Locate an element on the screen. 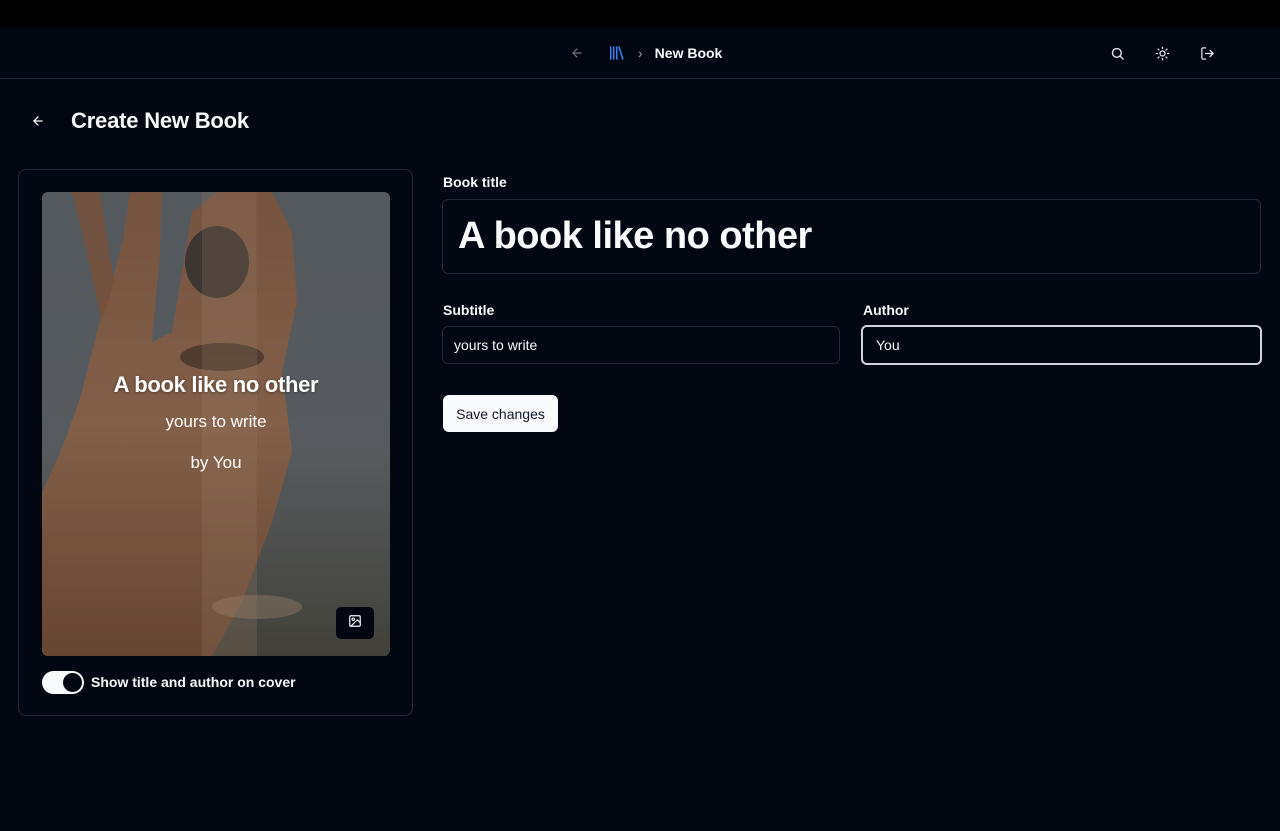 This screenshot has width=1280, height=831. nav-search is located at coordinates (1117, 53).